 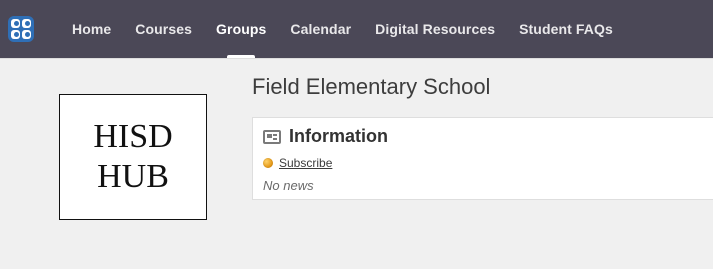 What do you see at coordinates (133, 176) in the screenshot?
I see `hisd-hub-line-2: HUB` at bounding box center [133, 176].